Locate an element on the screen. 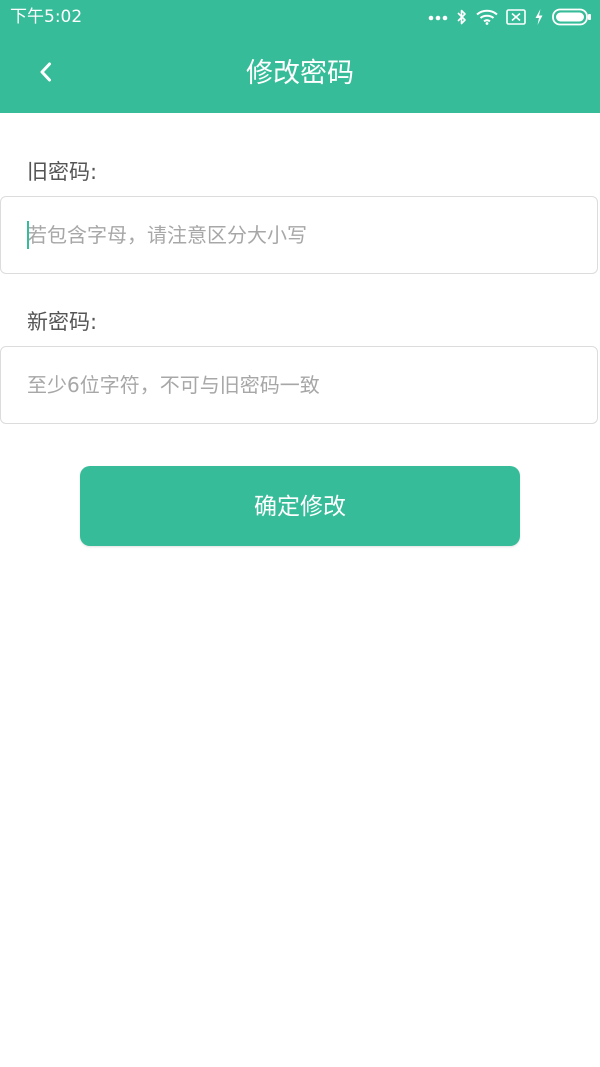  battery-icon is located at coordinates (572, 17).